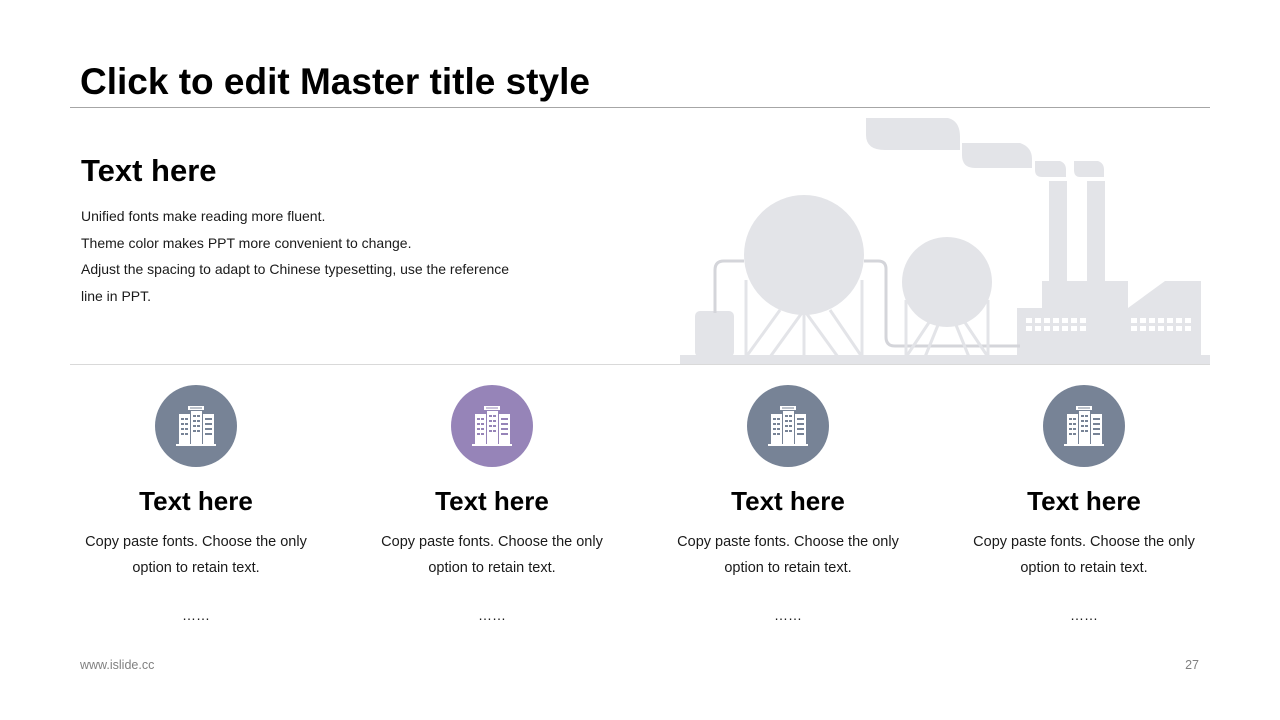 This screenshot has width=1280, height=720. I want to click on sphere-tank-small, so click(947, 282).